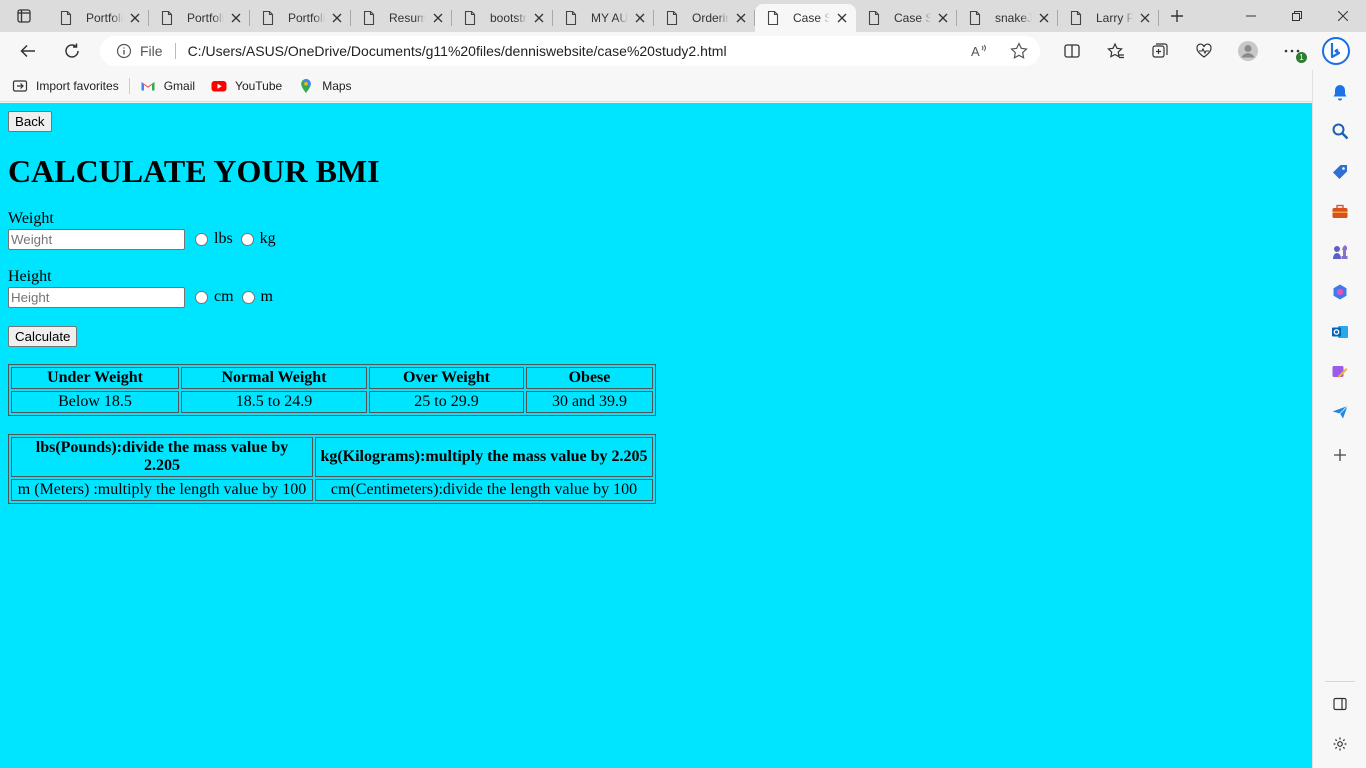 The height and width of the screenshot is (768, 1366). Describe the element at coordinates (710, 18) in the screenshot. I see `tab-title: Ordering` at that location.